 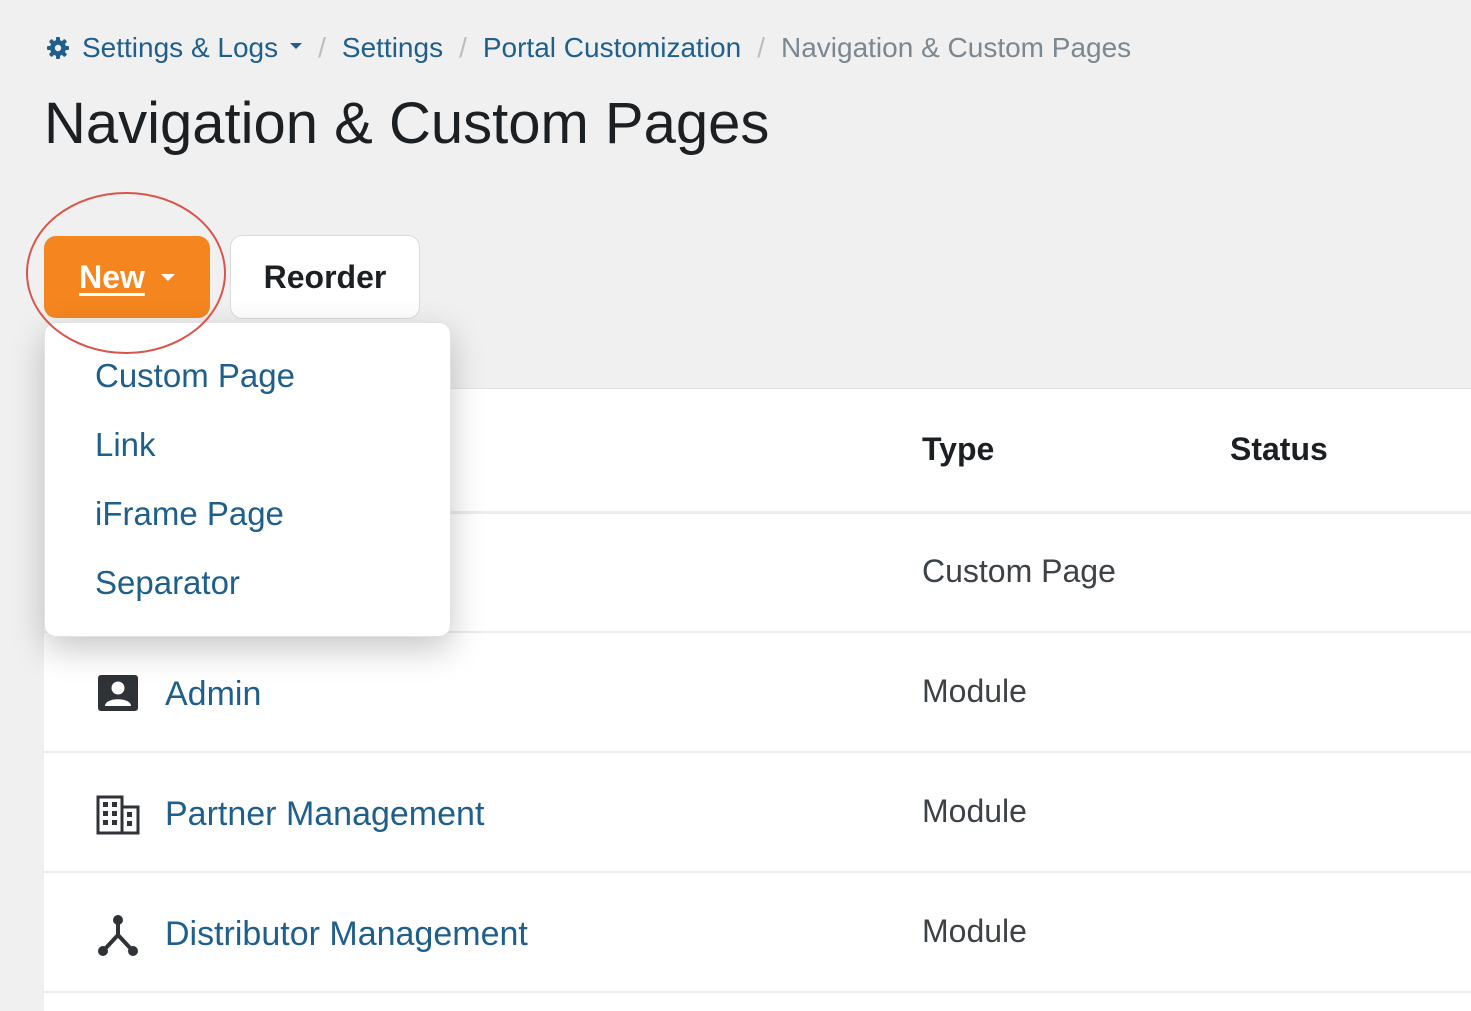 What do you see at coordinates (324, 814) in the screenshot?
I see `row-name-link: Partner Management` at bounding box center [324, 814].